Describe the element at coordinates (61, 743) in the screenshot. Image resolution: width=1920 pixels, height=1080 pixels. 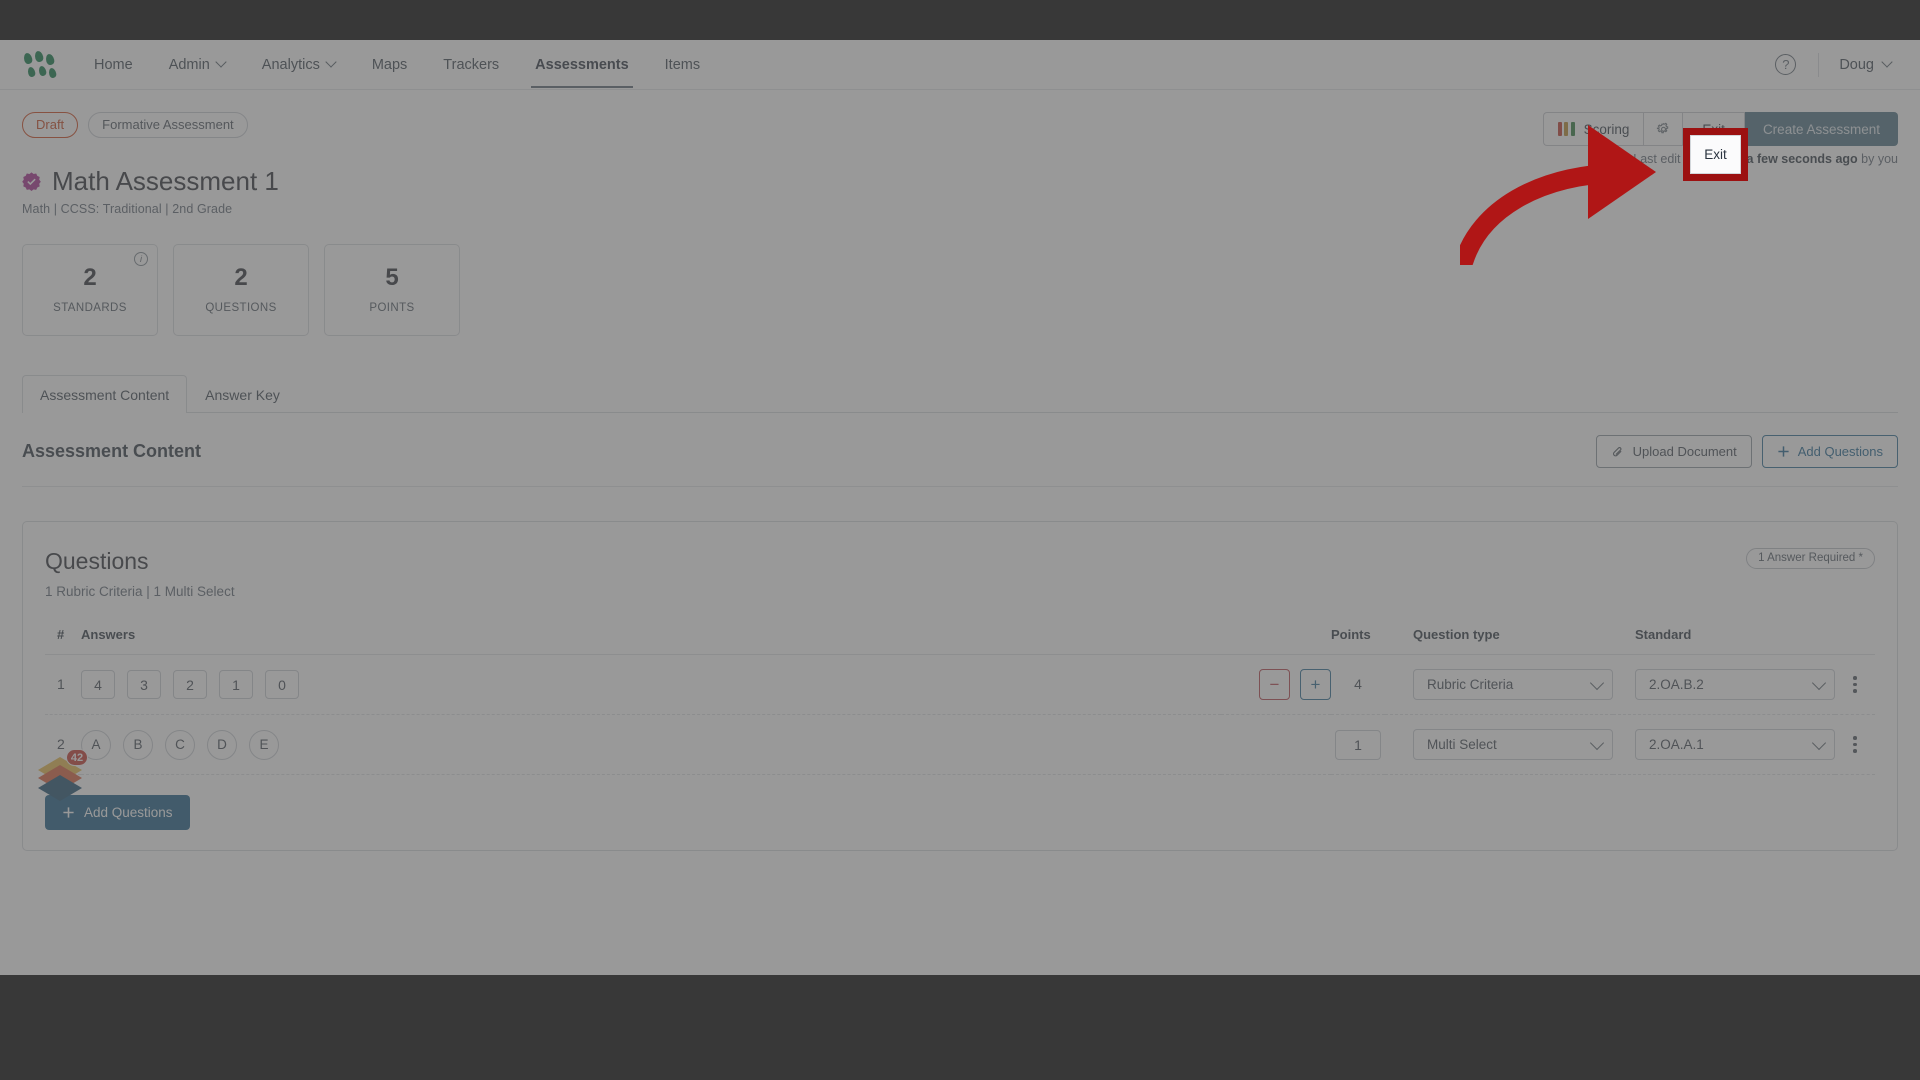
I see `row-number: 2` at that location.